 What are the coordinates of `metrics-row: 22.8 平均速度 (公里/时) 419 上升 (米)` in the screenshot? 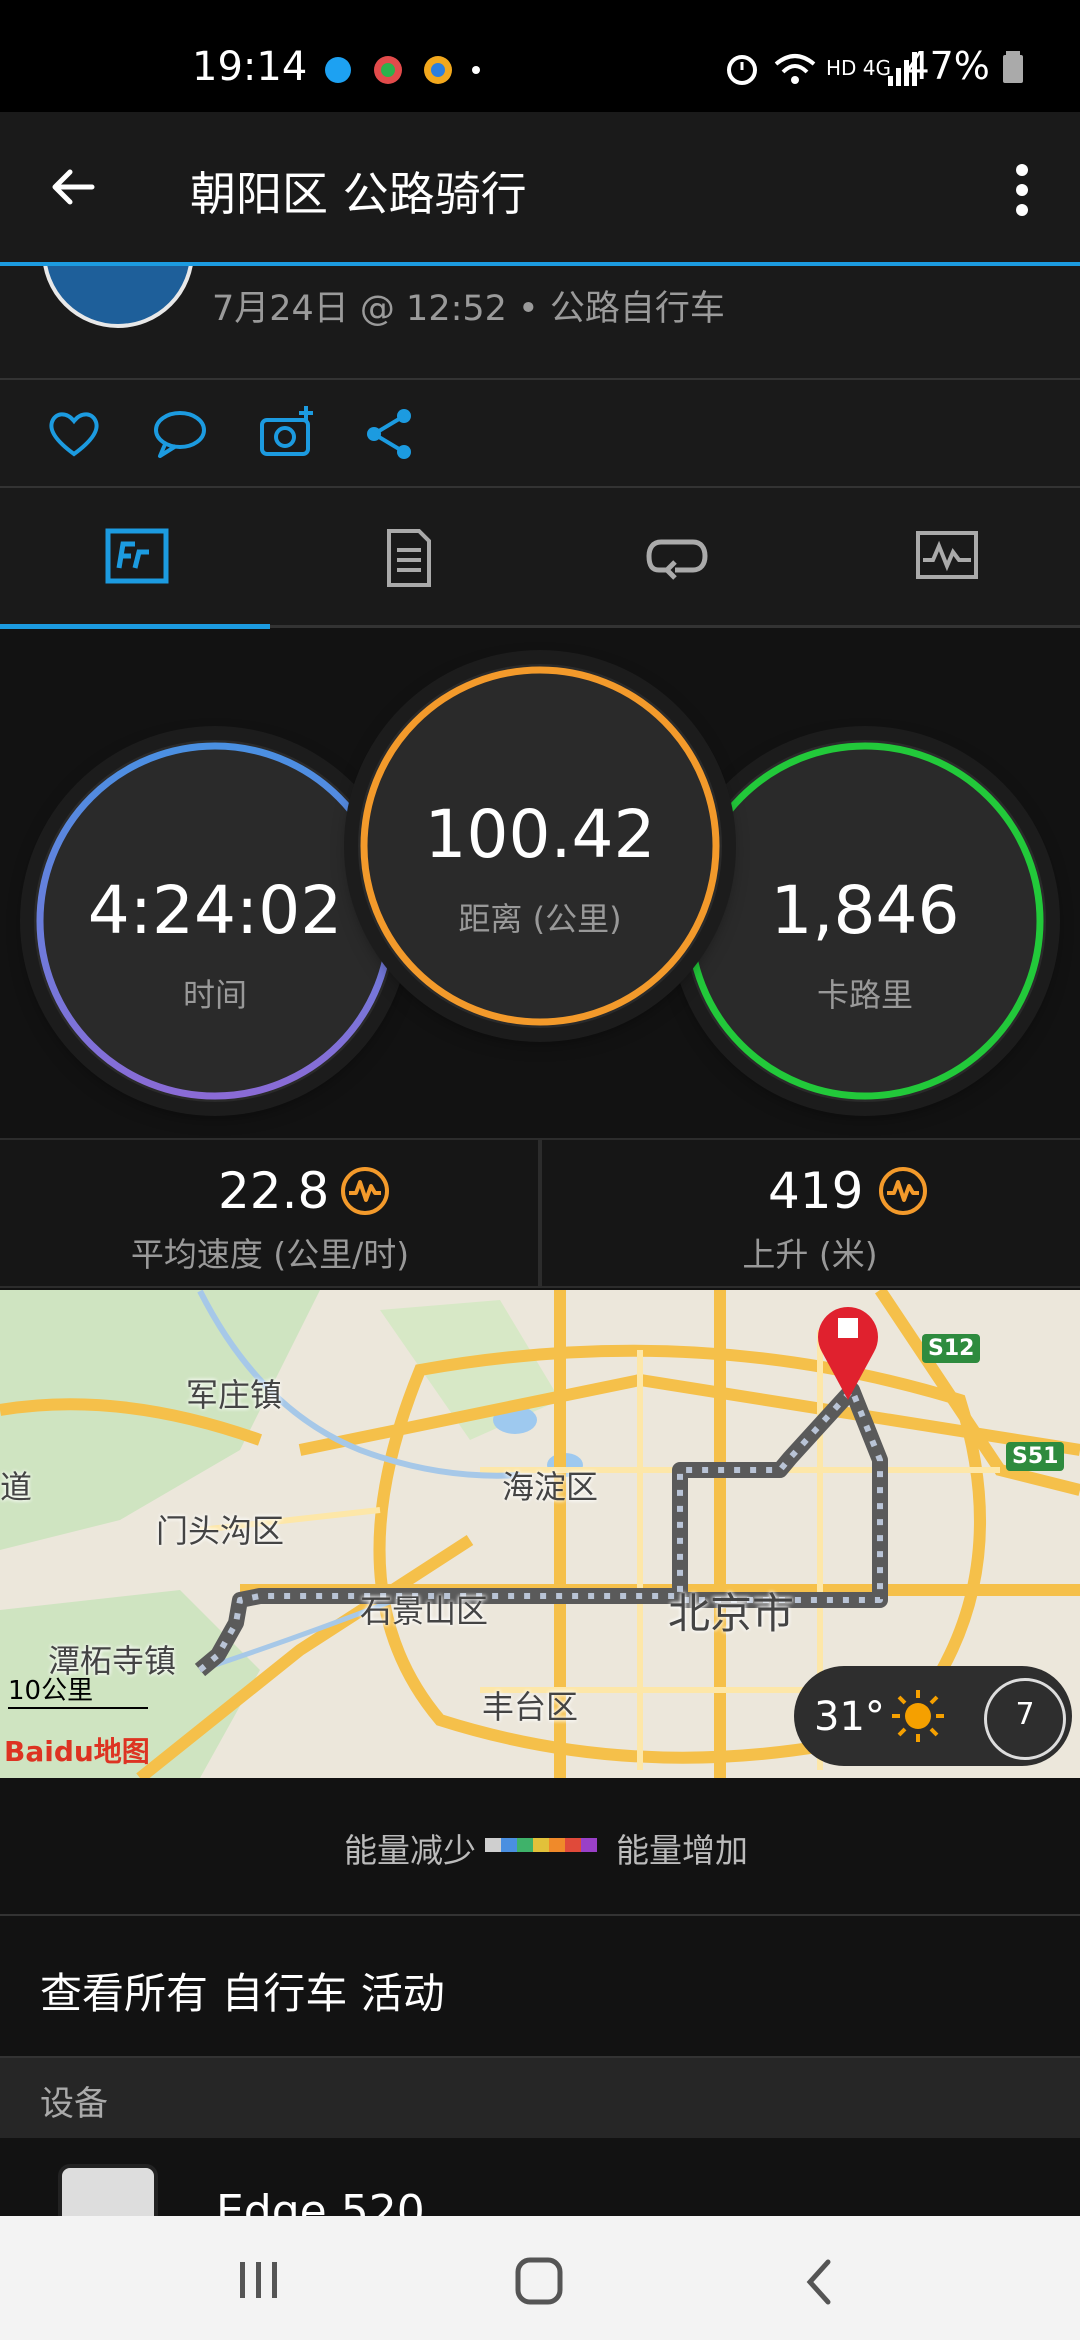 It's located at (540, 1213).